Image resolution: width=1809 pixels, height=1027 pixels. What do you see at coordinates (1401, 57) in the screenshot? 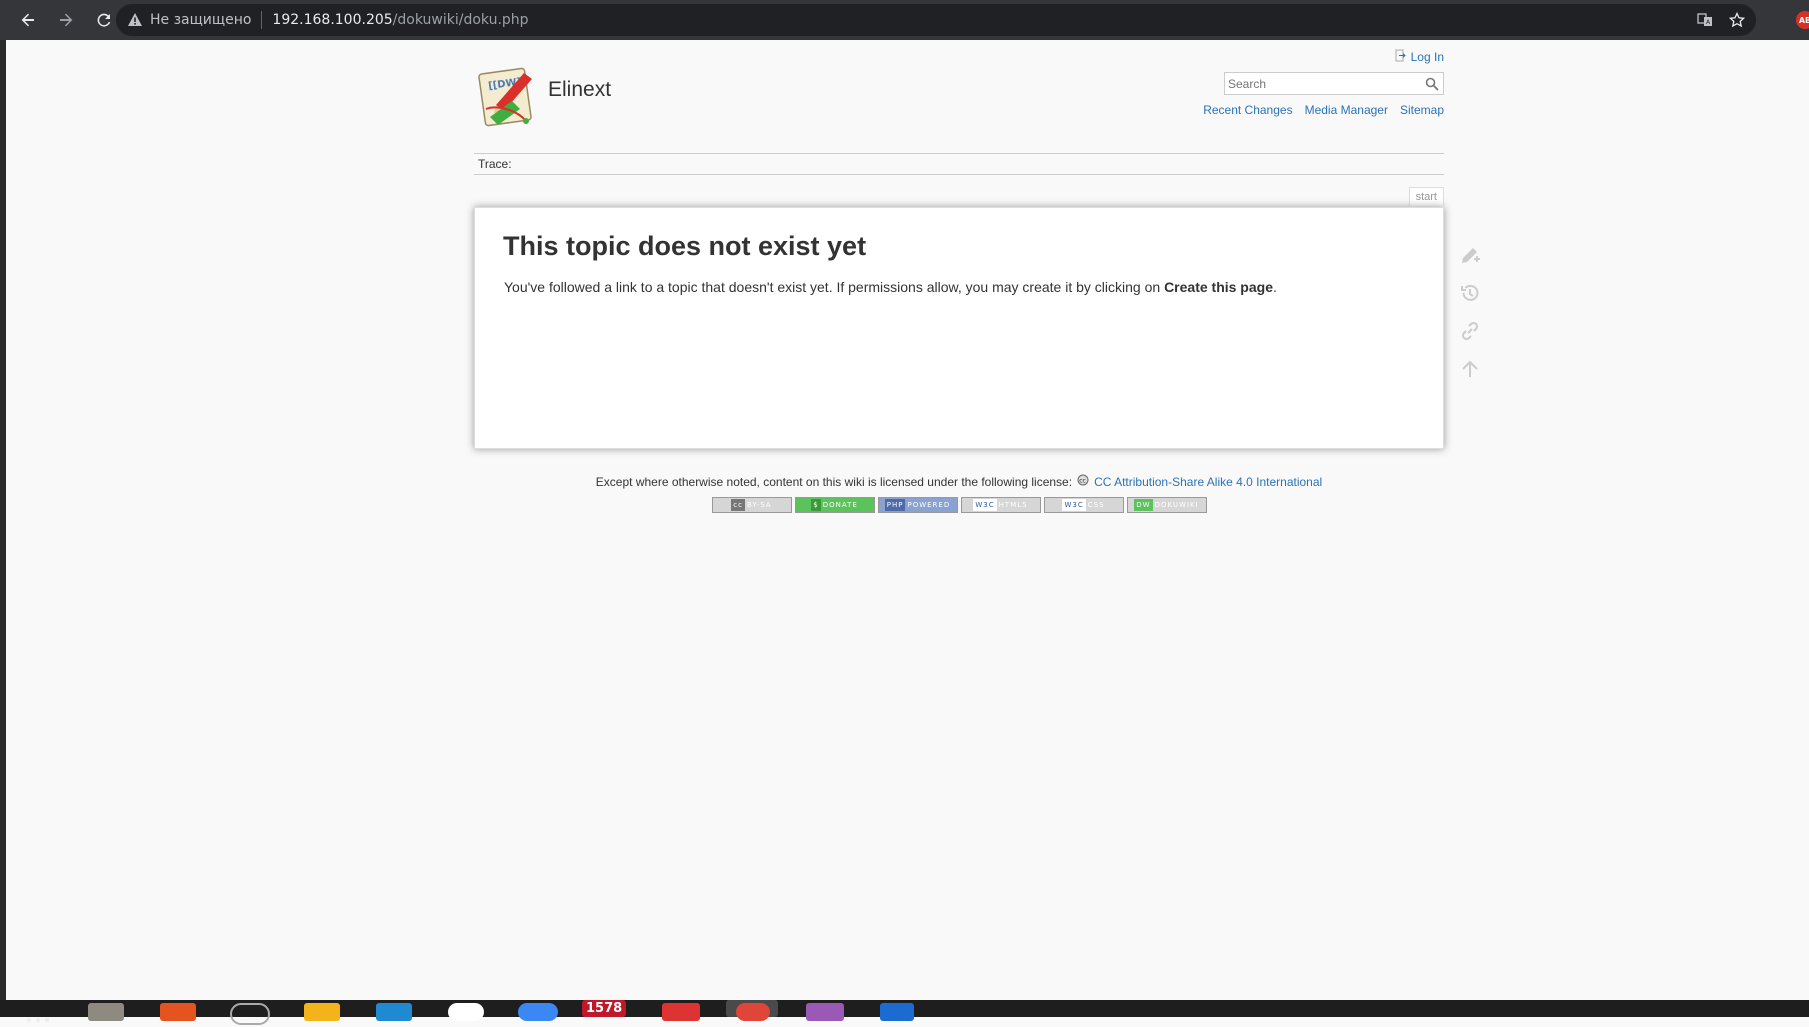
I see `login-icon` at bounding box center [1401, 57].